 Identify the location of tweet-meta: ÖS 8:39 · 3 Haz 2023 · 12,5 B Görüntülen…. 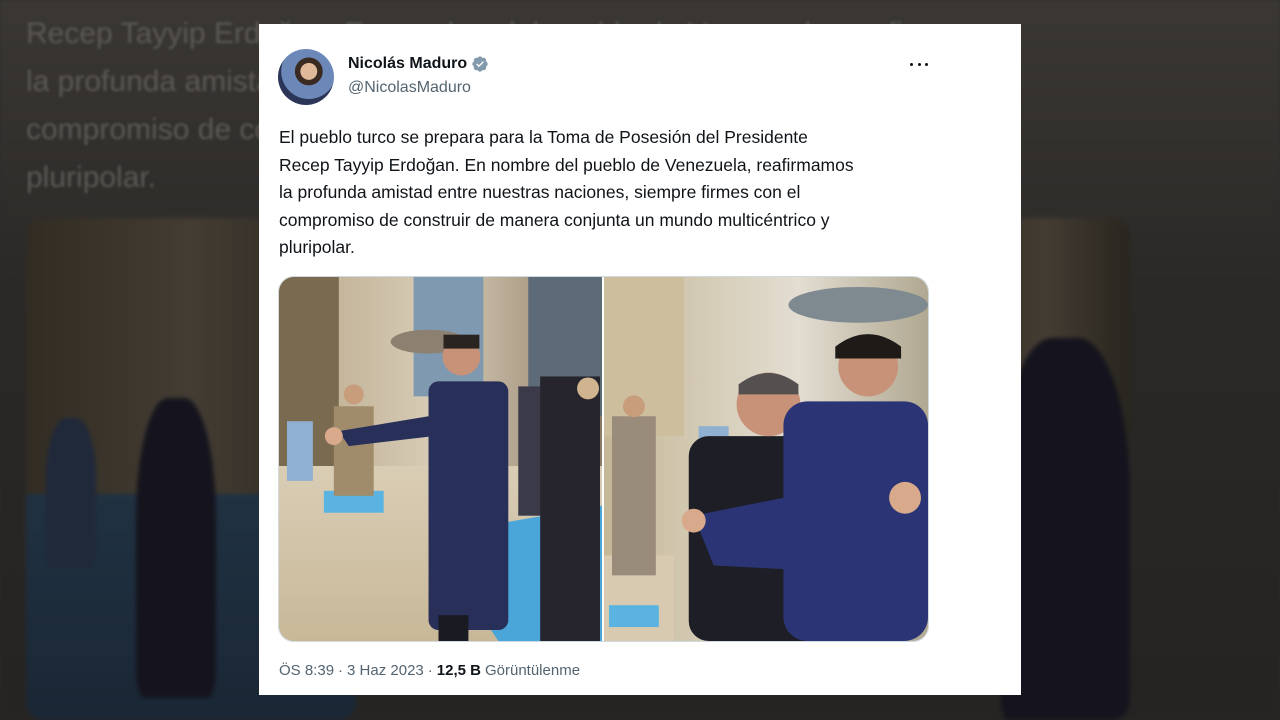
(429, 670).